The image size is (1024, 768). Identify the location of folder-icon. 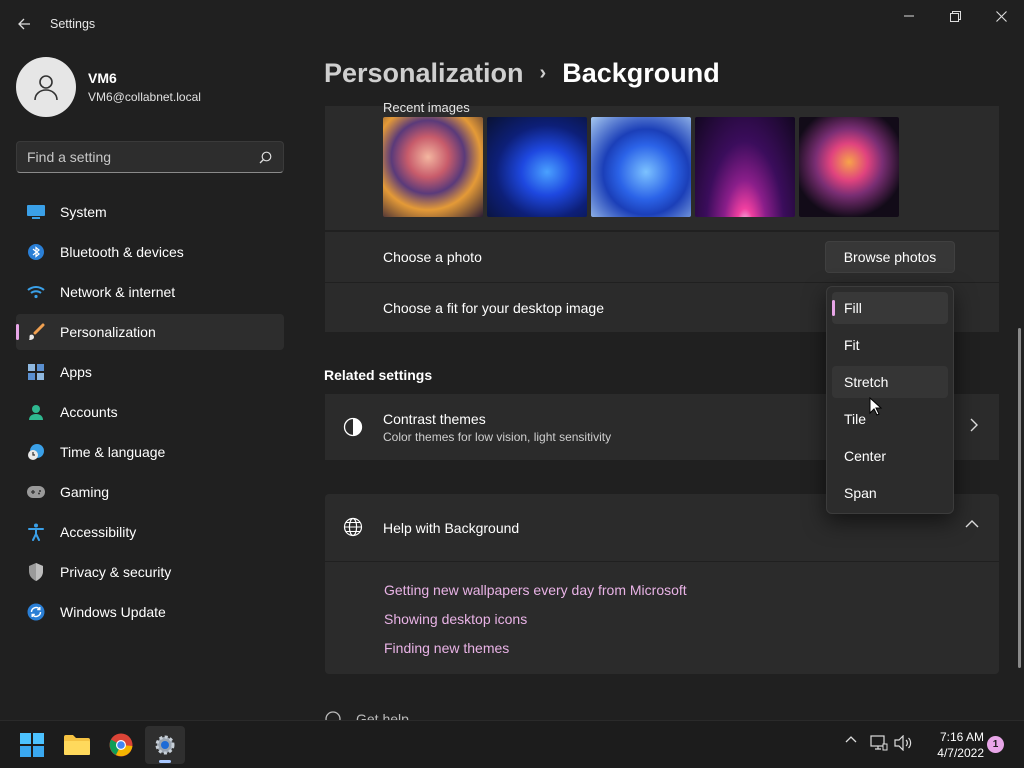
(77, 745).